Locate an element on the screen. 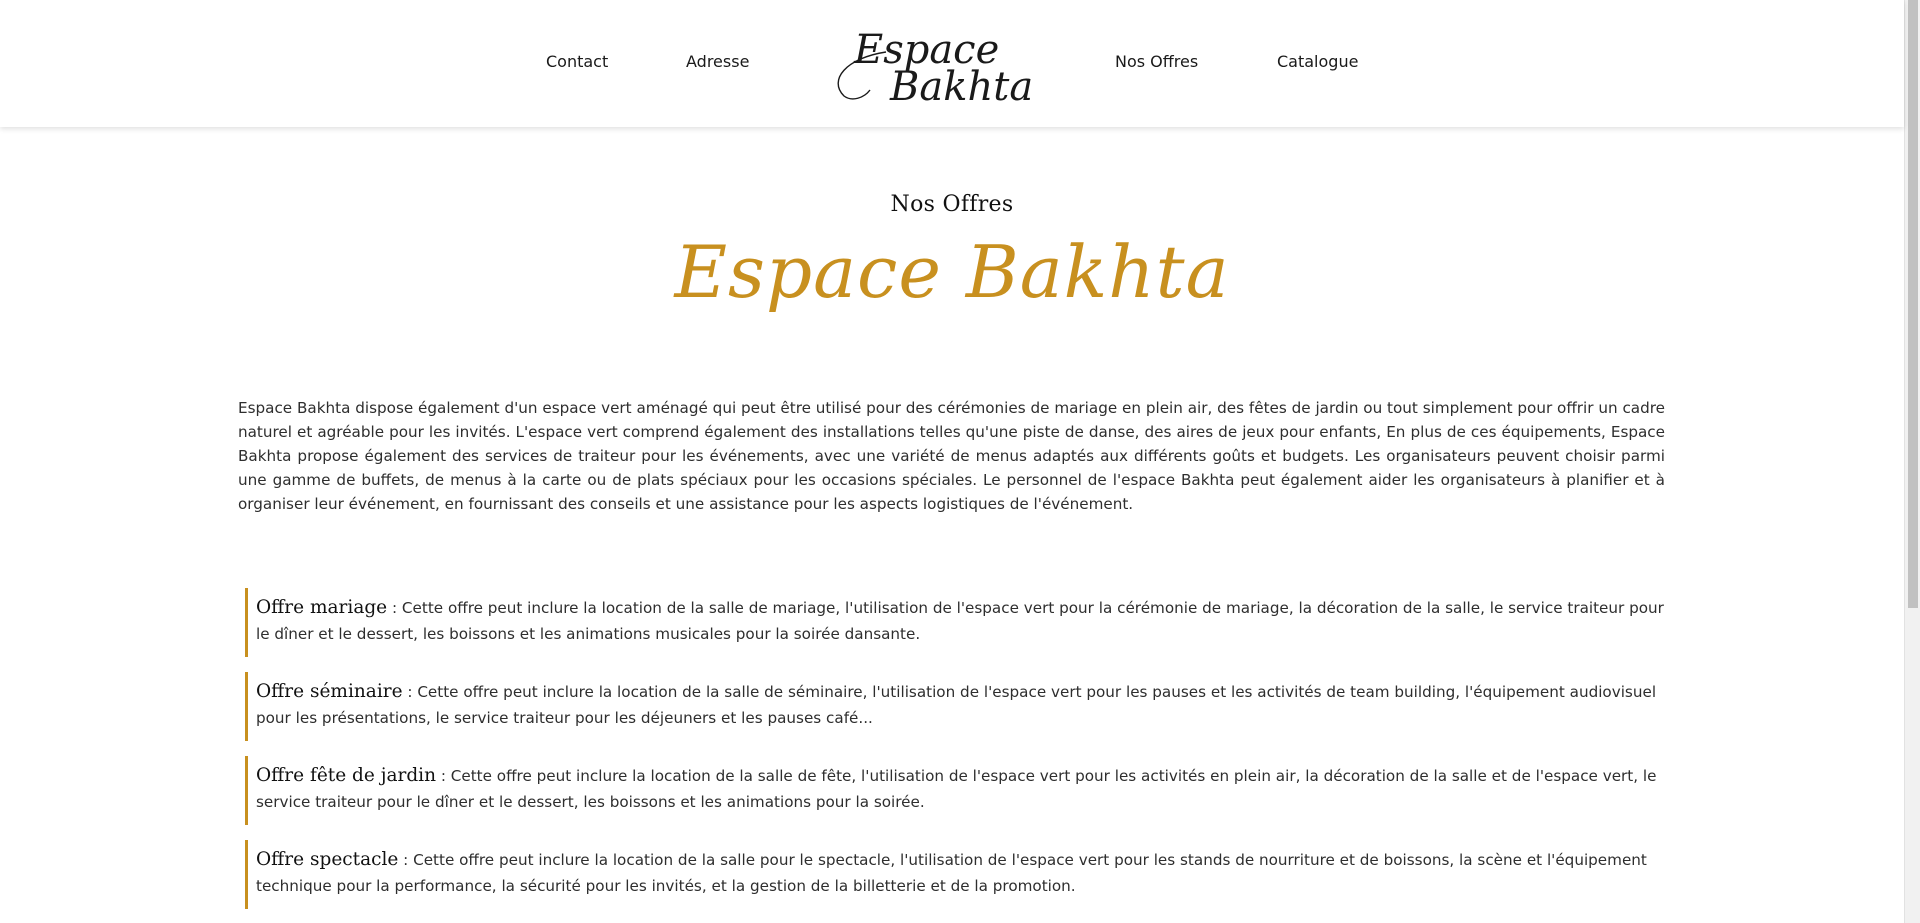 The width and height of the screenshot is (1920, 923). nav-adresse-link: Adresse is located at coordinates (717, 61).